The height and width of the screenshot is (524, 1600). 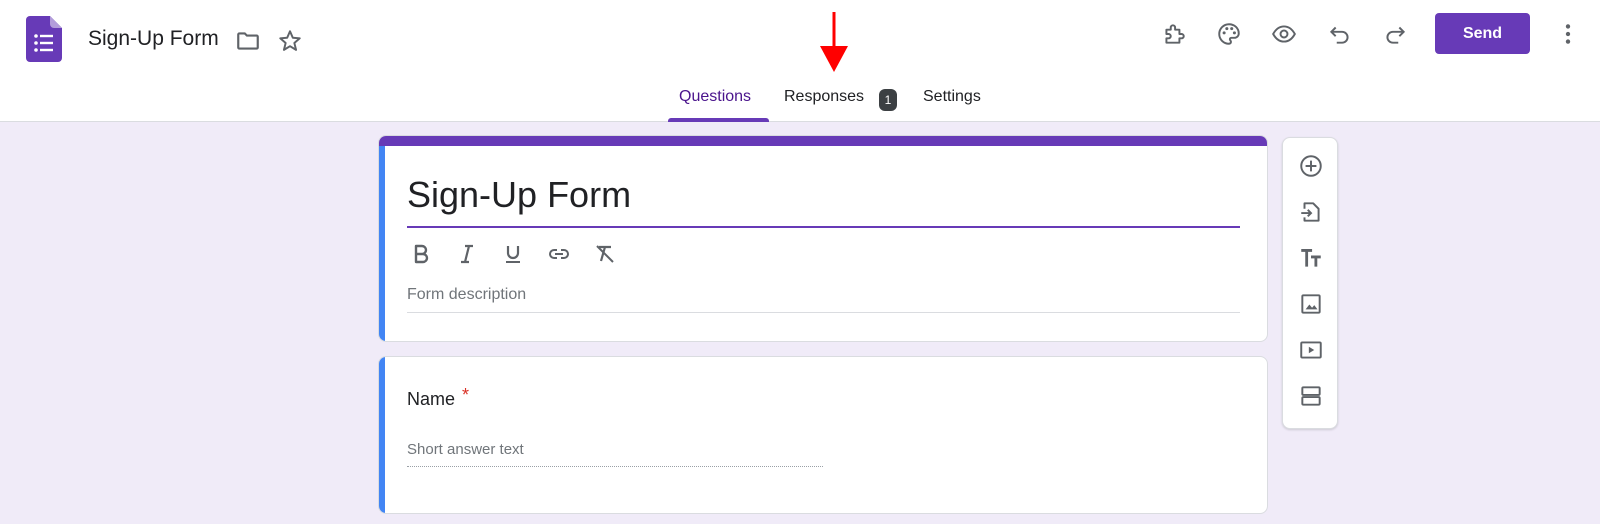 I want to click on responses-count-badge: 1, so click(x=888, y=100).